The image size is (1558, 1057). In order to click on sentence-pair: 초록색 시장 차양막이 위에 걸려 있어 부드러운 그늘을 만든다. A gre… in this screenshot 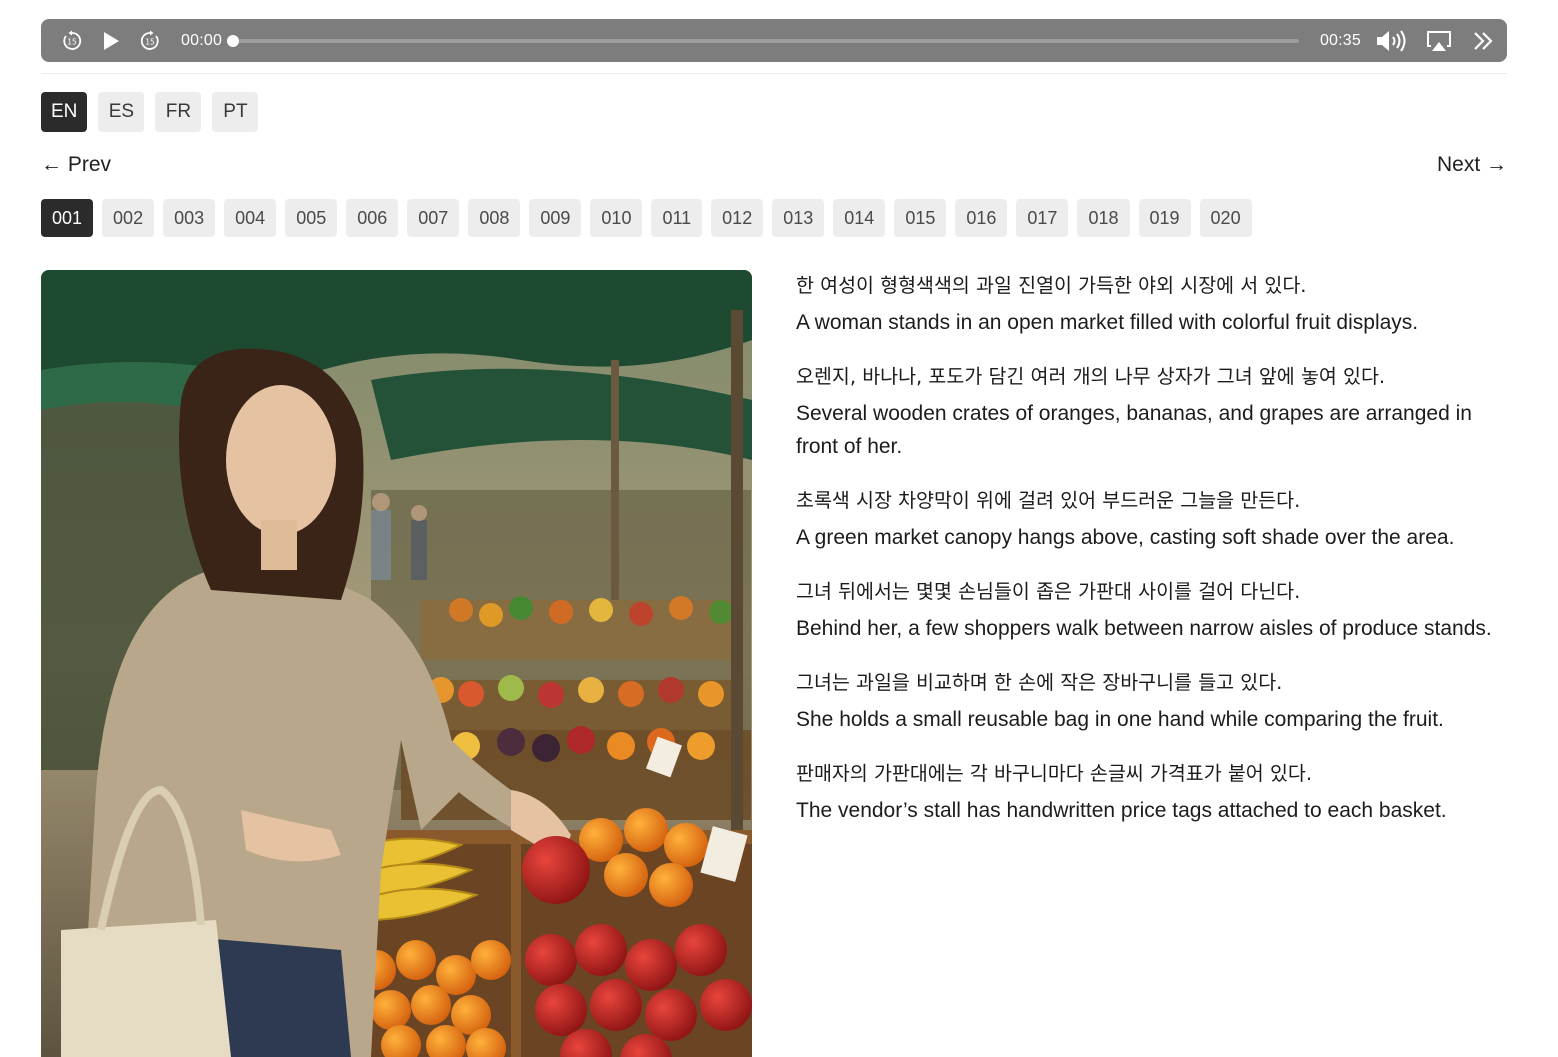, I will do `click(1156, 519)`.